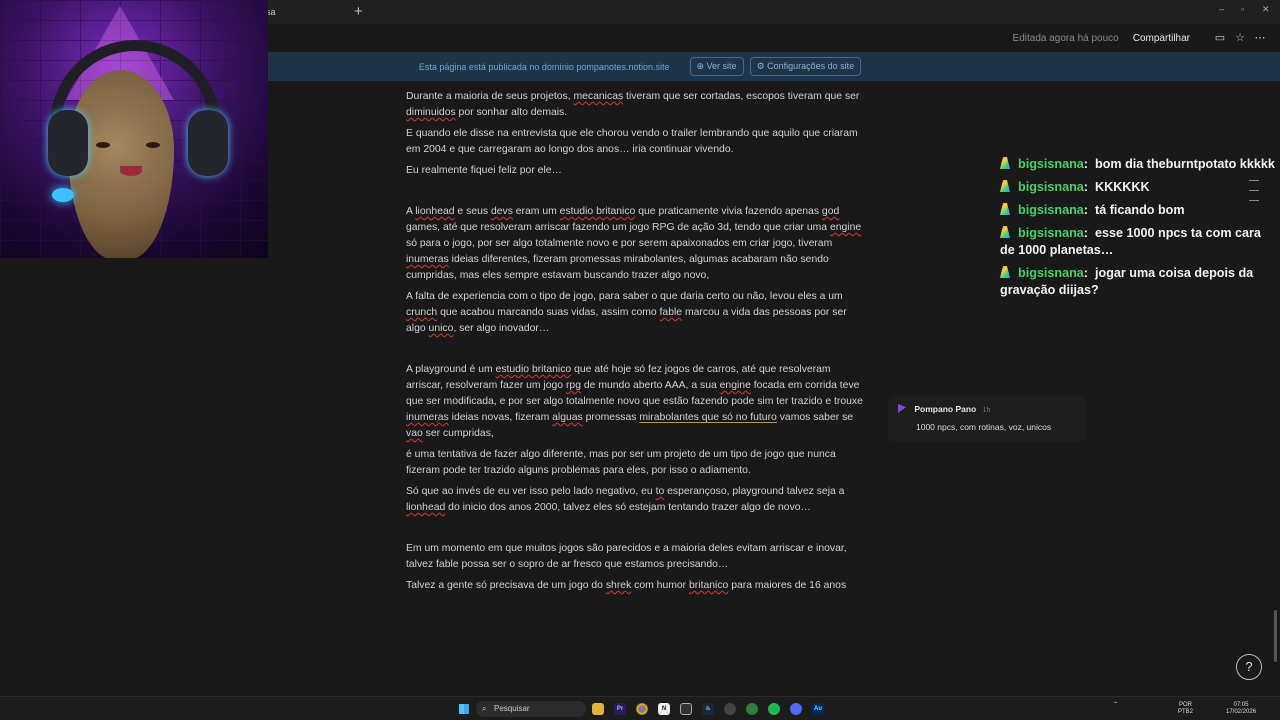  What do you see at coordinates (1122, 187) in the screenshot?
I see `chat-text: KKKKKK` at bounding box center [1122, 187].